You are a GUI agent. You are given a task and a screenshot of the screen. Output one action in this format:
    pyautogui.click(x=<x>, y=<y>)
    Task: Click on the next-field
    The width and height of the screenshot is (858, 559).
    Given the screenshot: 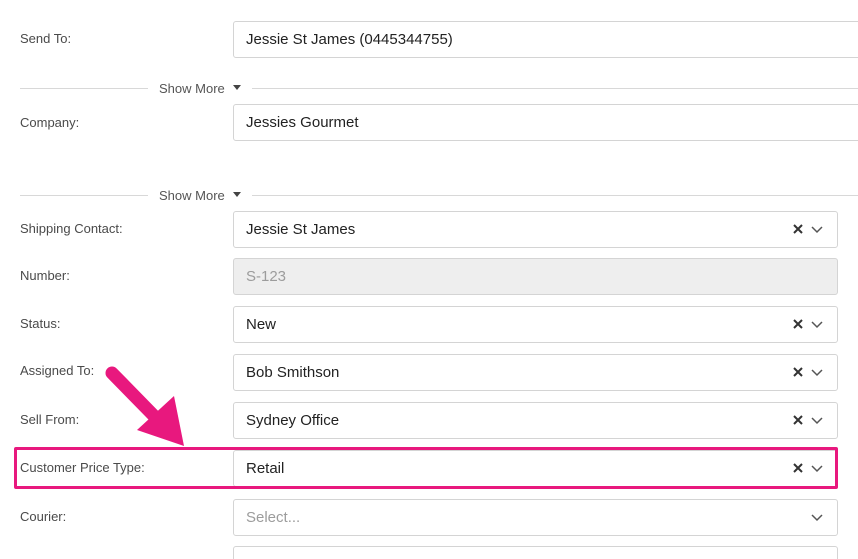 What is the action you would take?
    pyautogui.click(x=535, y=552)
    